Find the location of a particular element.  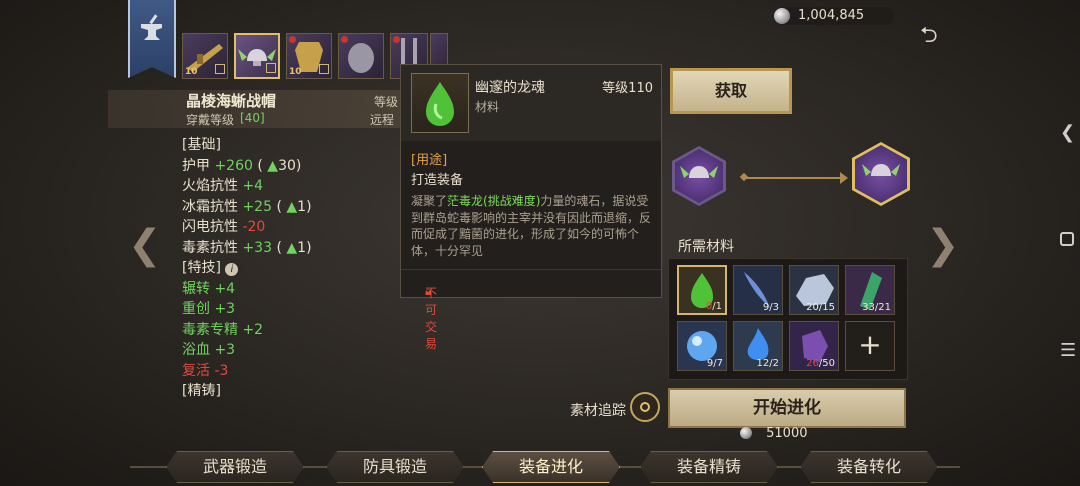

skill-row: 辗转 +4 is located at coordinates (209, 288).